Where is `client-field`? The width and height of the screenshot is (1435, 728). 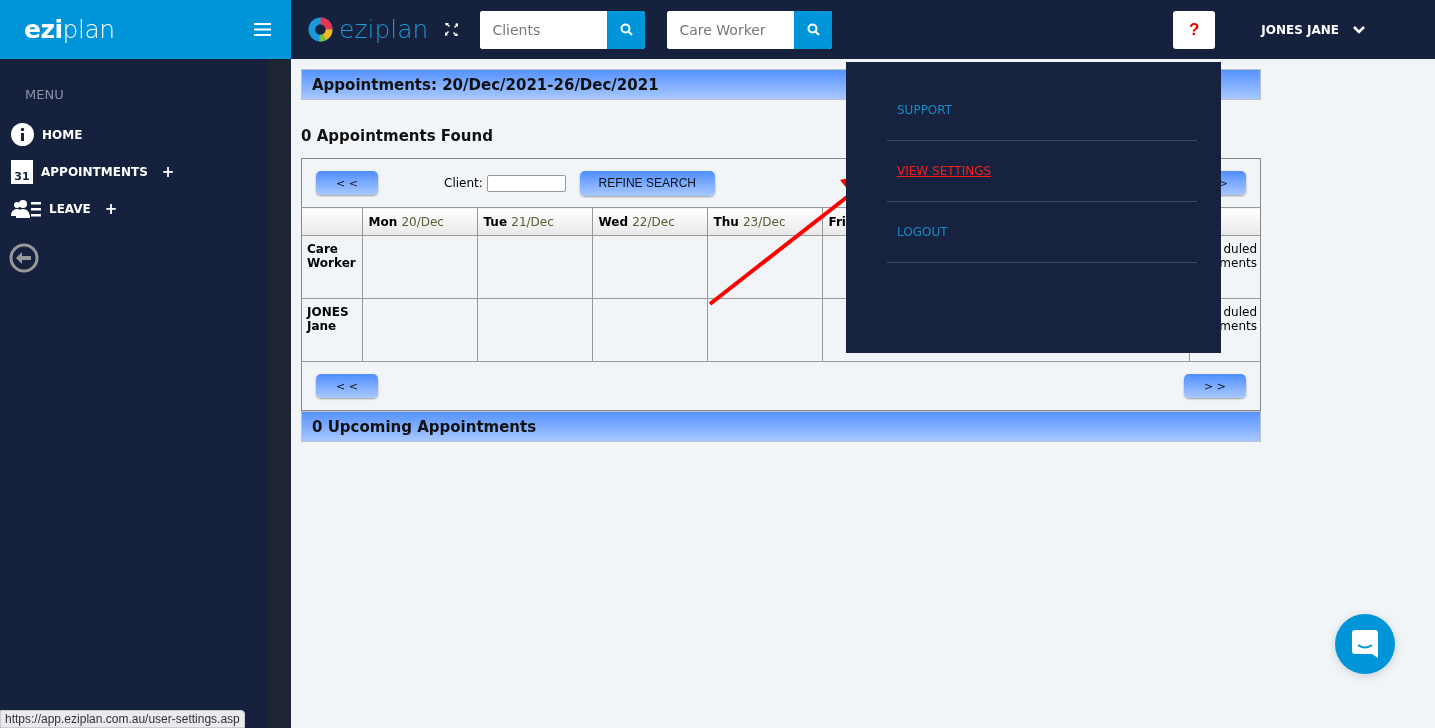 client-field is located at coordinates (526, 183).